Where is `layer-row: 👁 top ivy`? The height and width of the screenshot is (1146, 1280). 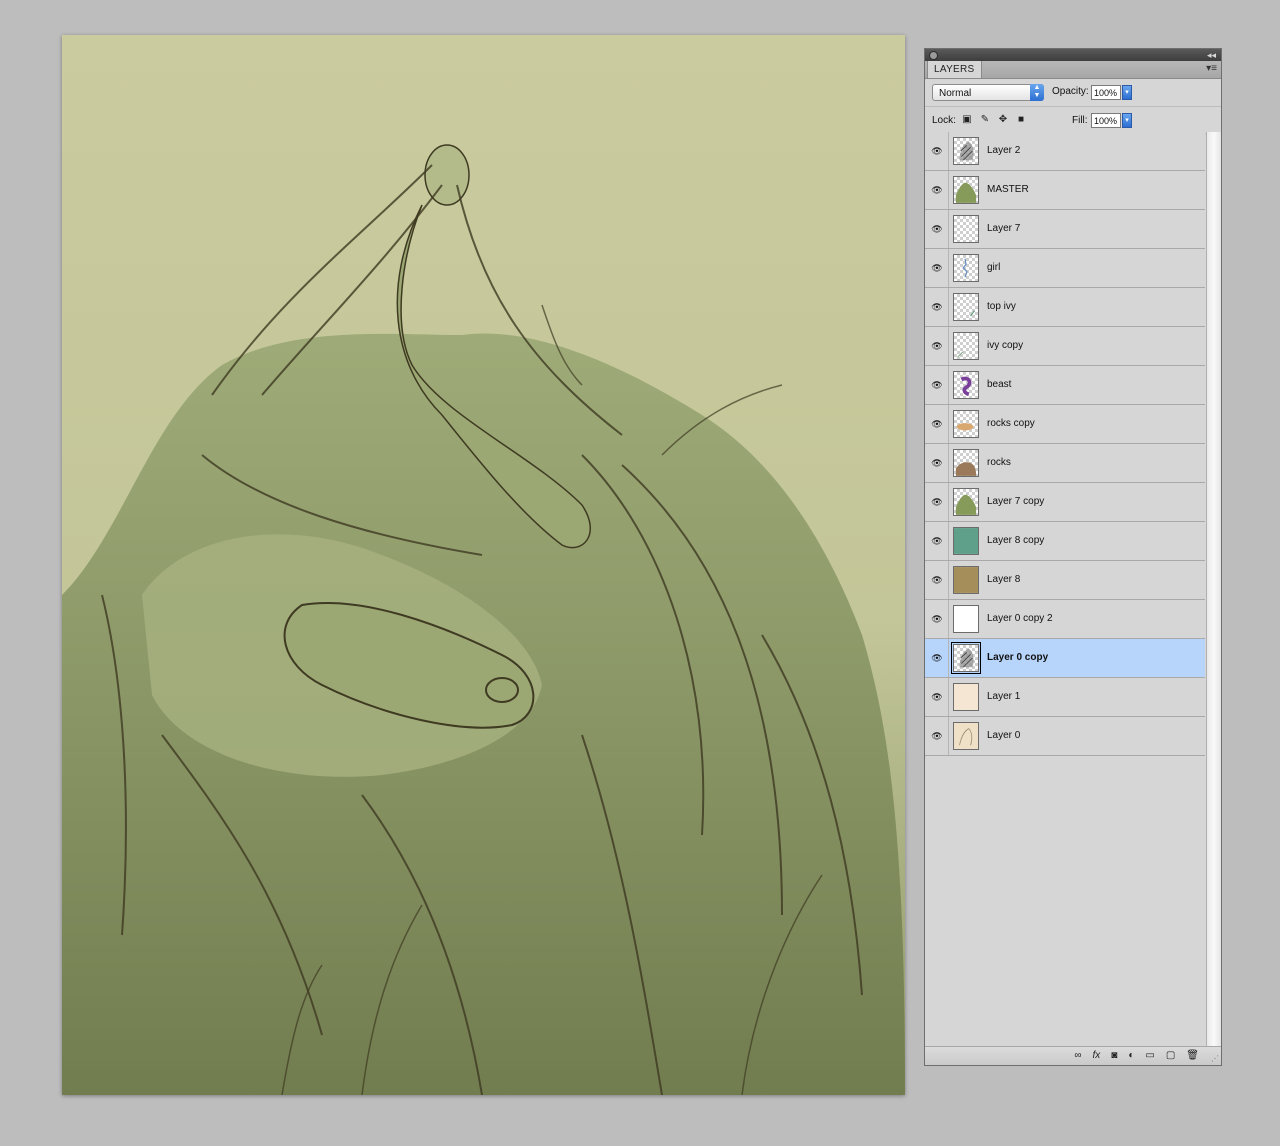
layer-row: 👁 top ivy is located at coordinates (1065, 307).